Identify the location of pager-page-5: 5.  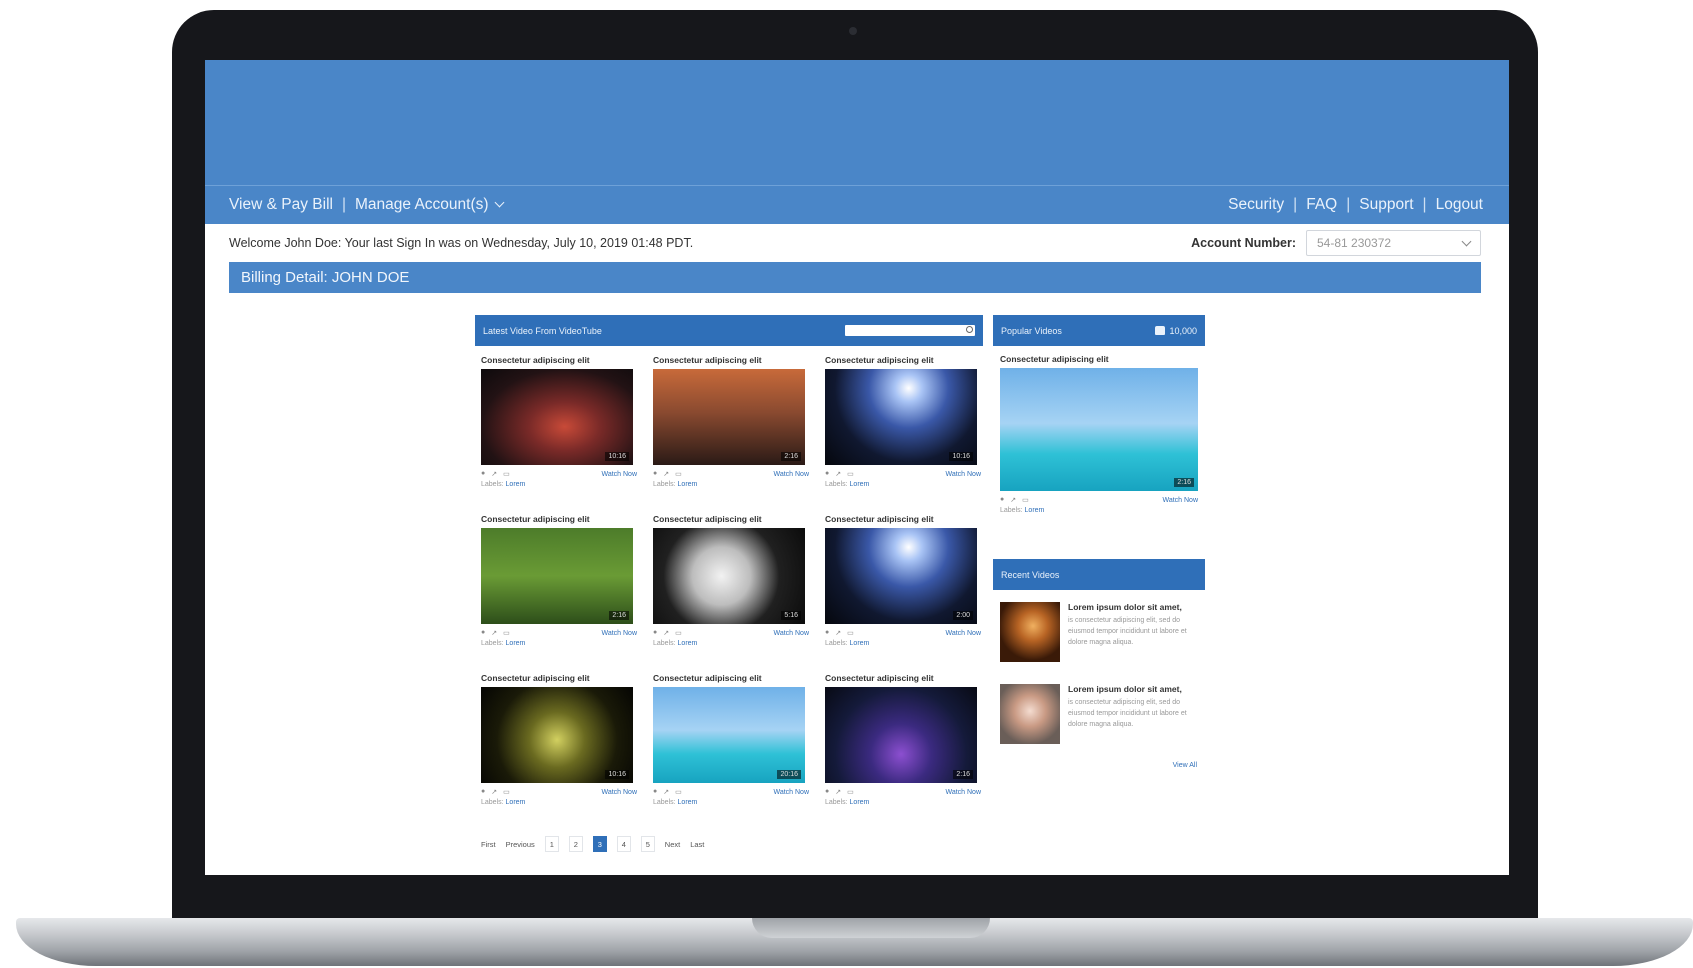
(647, 844).